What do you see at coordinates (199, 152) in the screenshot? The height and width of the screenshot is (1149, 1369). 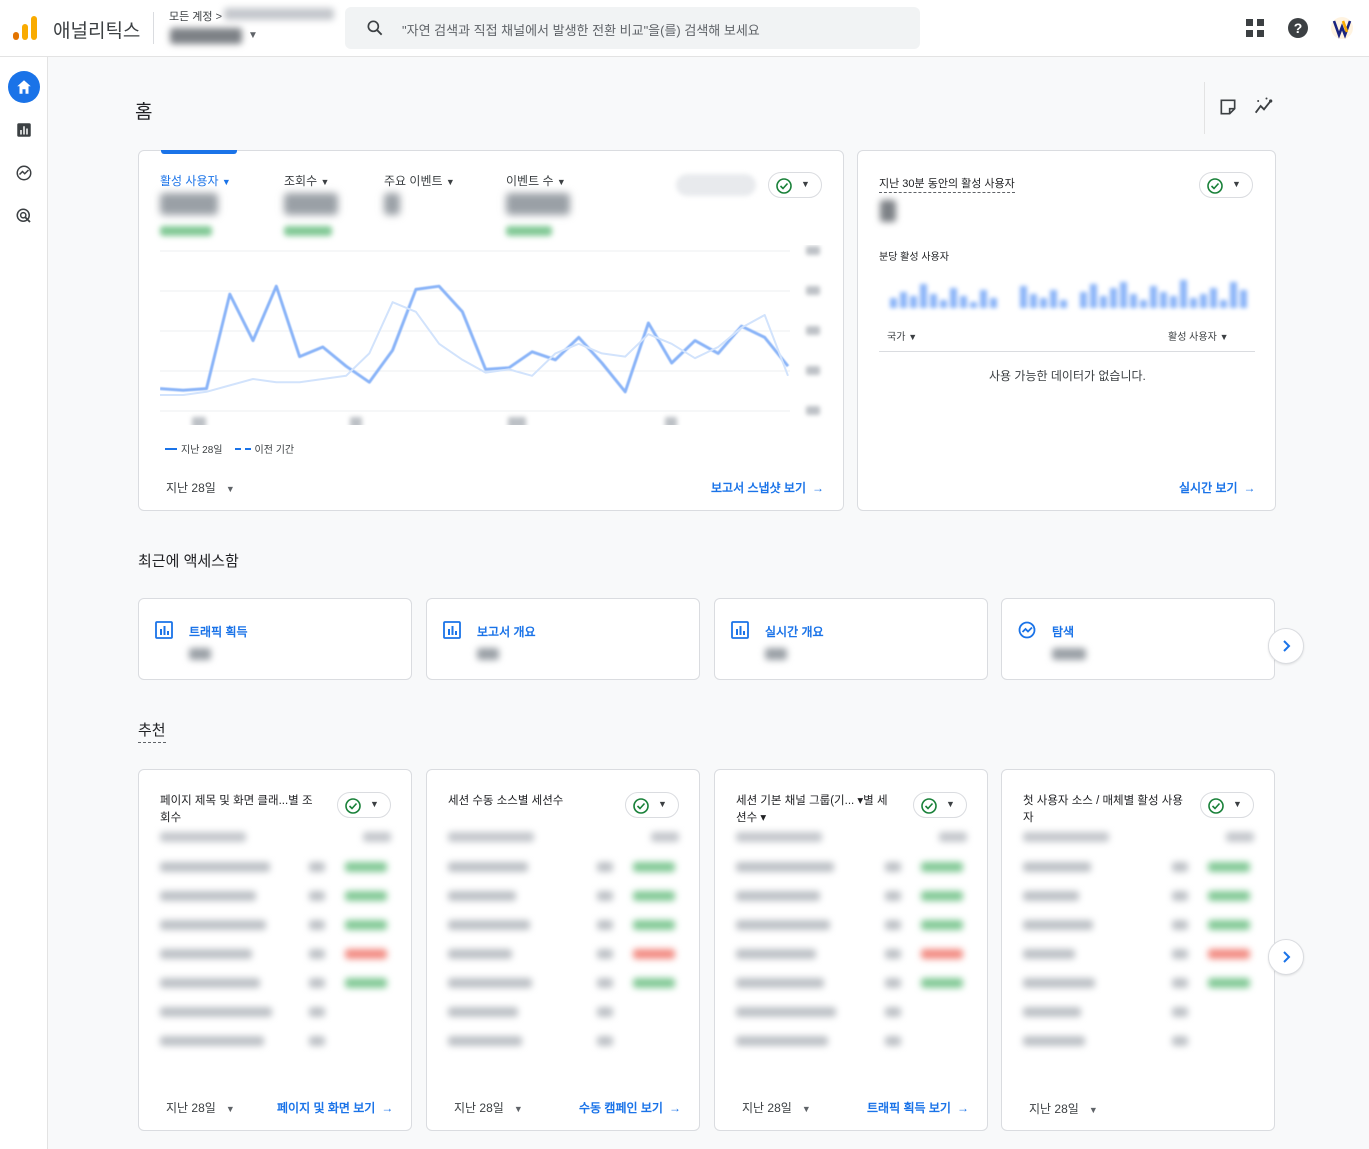 I see `tab-indicator` at bounding box center [199, 152].